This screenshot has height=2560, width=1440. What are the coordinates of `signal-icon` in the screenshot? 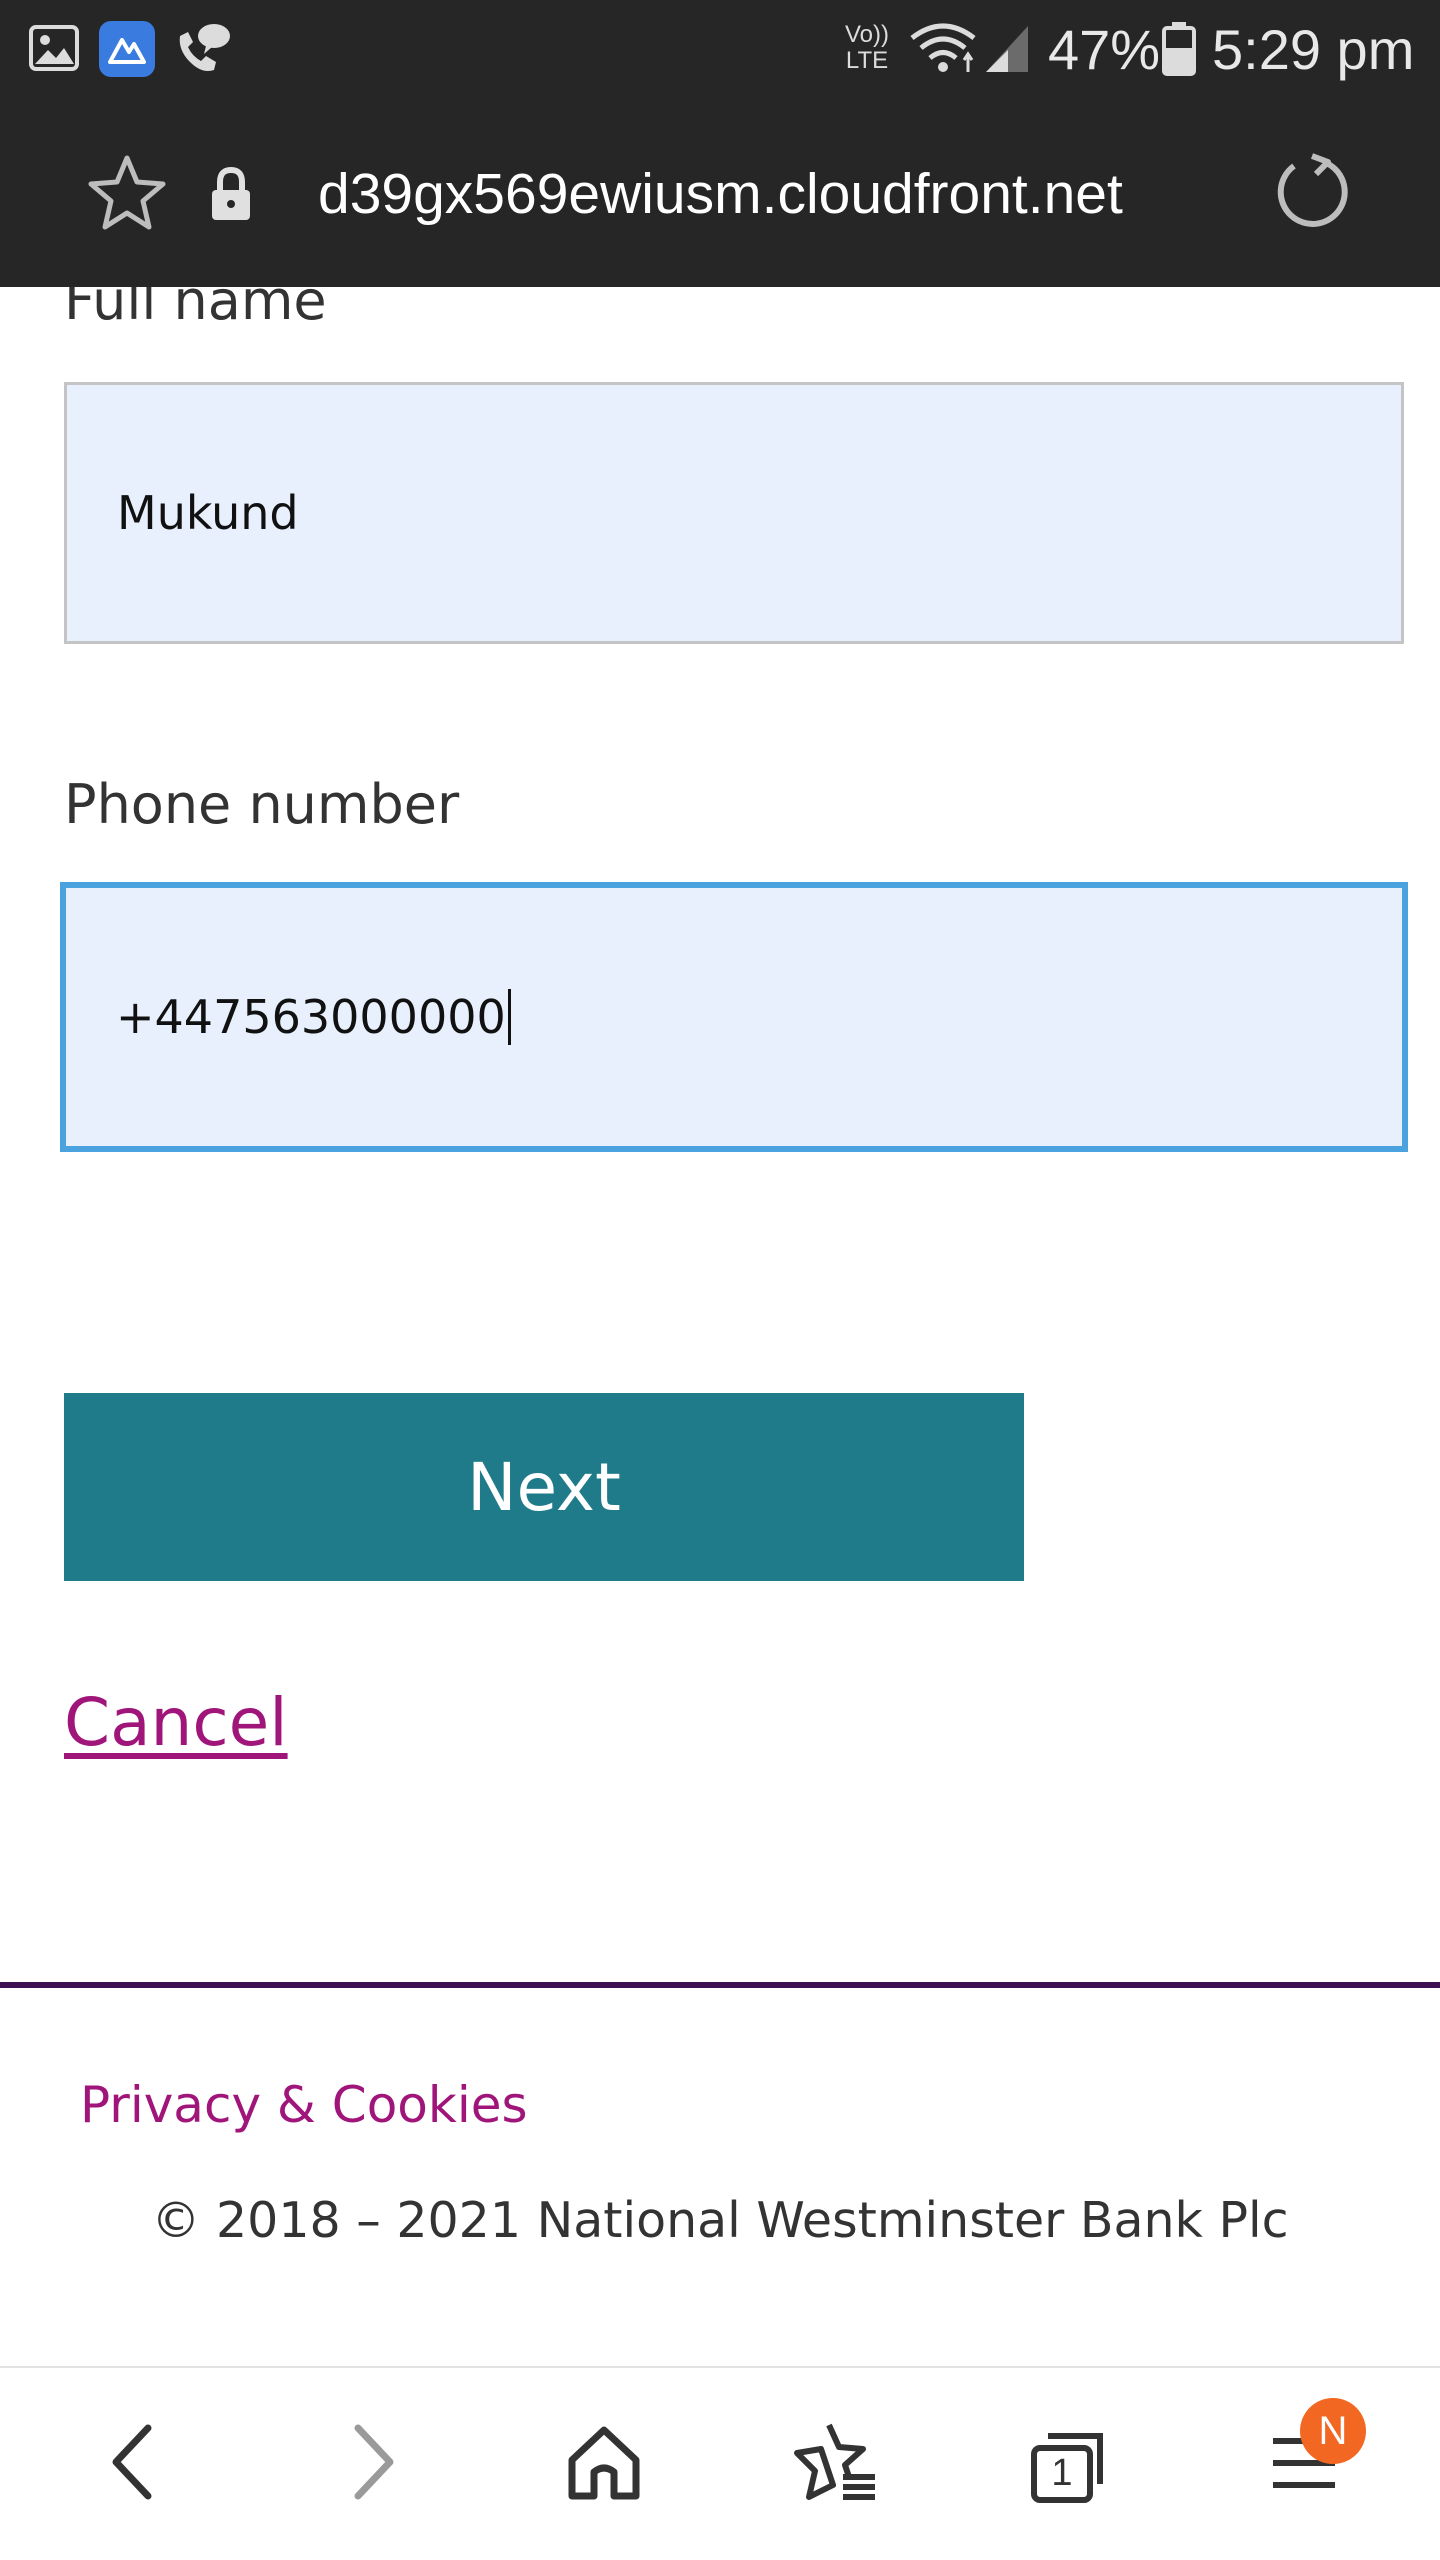 It's located at (1007, 48).